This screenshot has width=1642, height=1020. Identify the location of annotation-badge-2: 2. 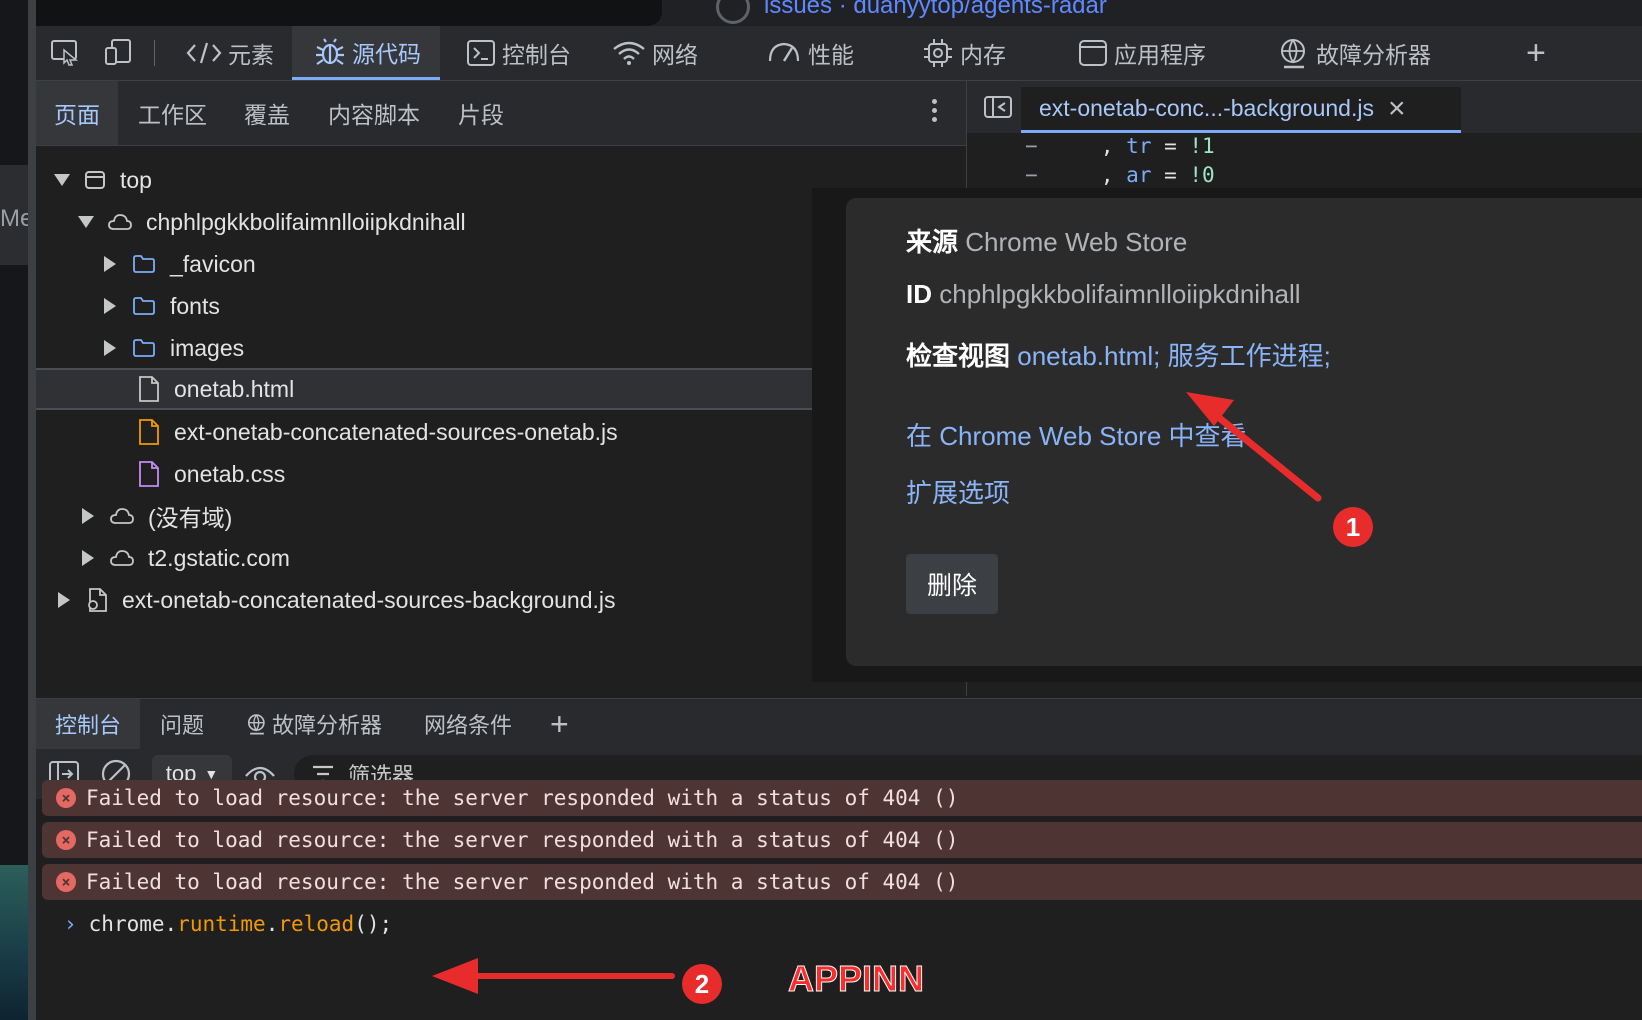
(702, 984).